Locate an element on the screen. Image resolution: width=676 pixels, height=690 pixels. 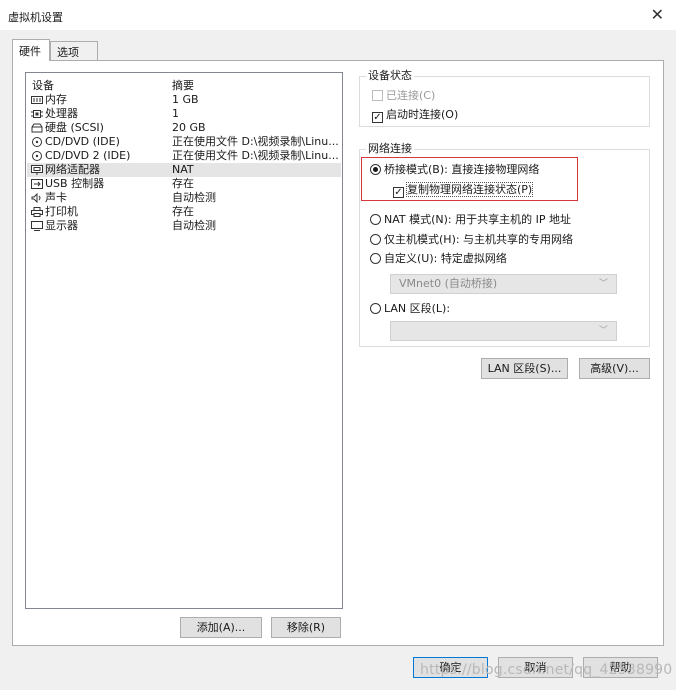
close-icon: ✕ is located at coordinates (657, 15).